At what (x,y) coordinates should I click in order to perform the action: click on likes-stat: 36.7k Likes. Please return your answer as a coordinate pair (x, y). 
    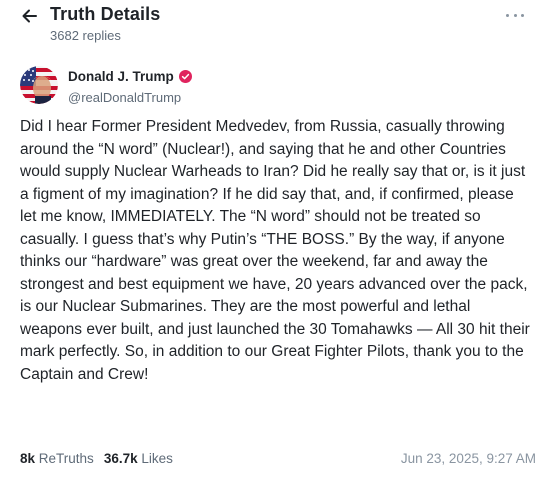
    Looking at the image, I should click on (138, 458).